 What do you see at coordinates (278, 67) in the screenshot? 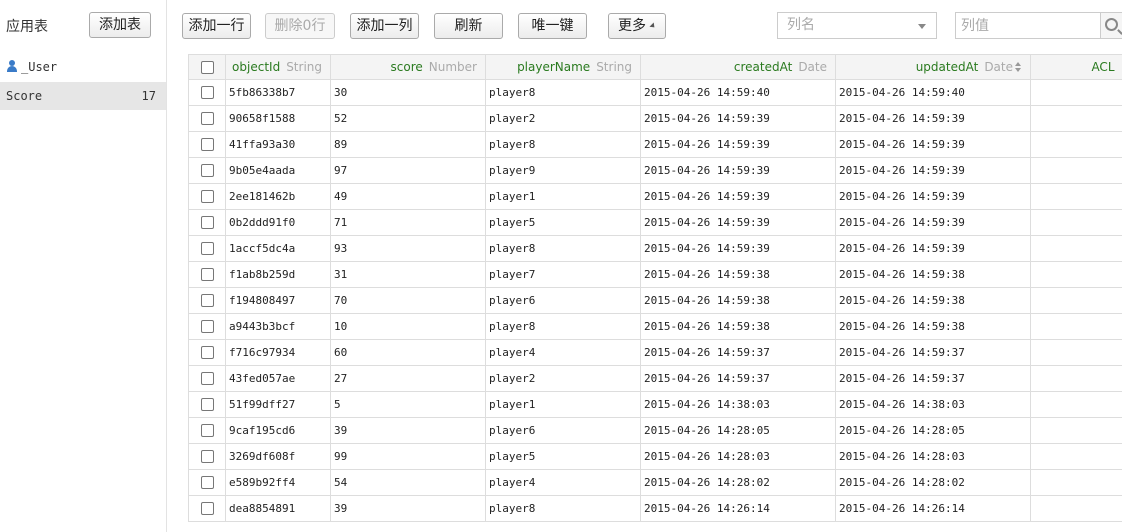
I see `column-header-objectid: objectId String` at bounding box center [278, 67].